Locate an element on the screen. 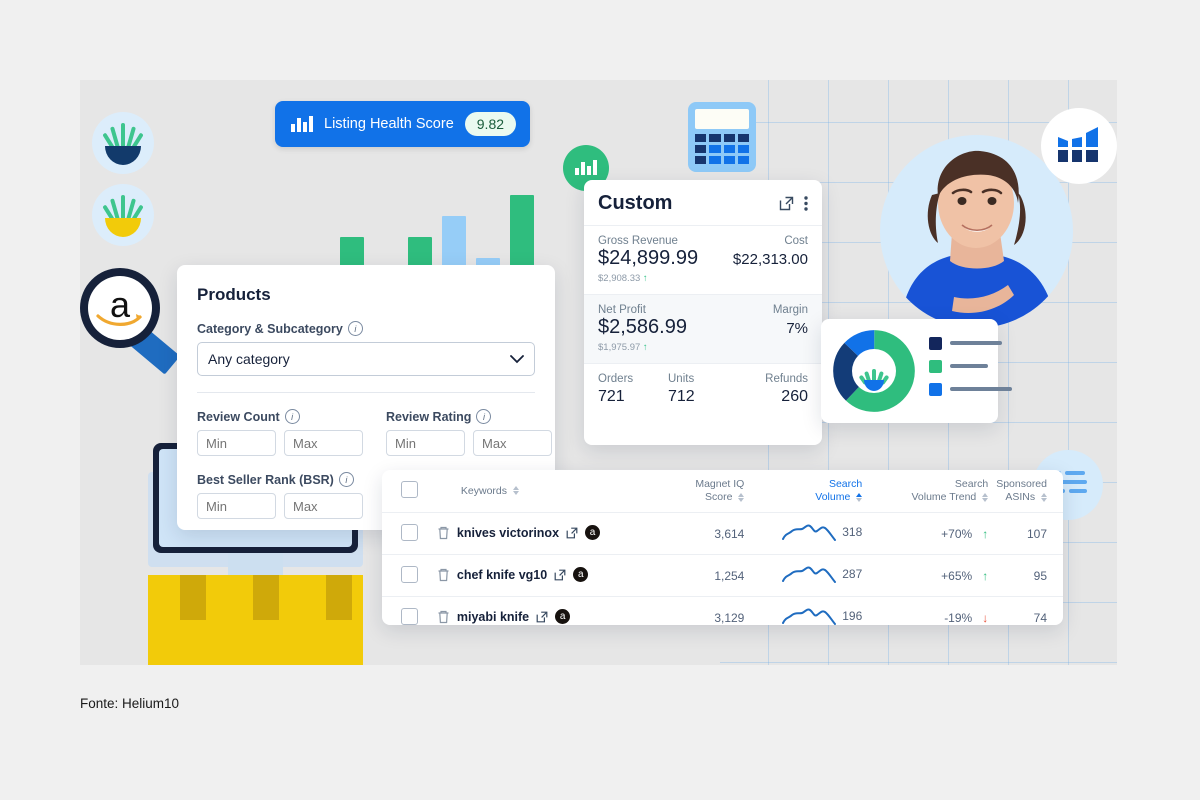 The width and height of the screenshot is (1200, 800). donut-chart is located at coordinates (874, 371).